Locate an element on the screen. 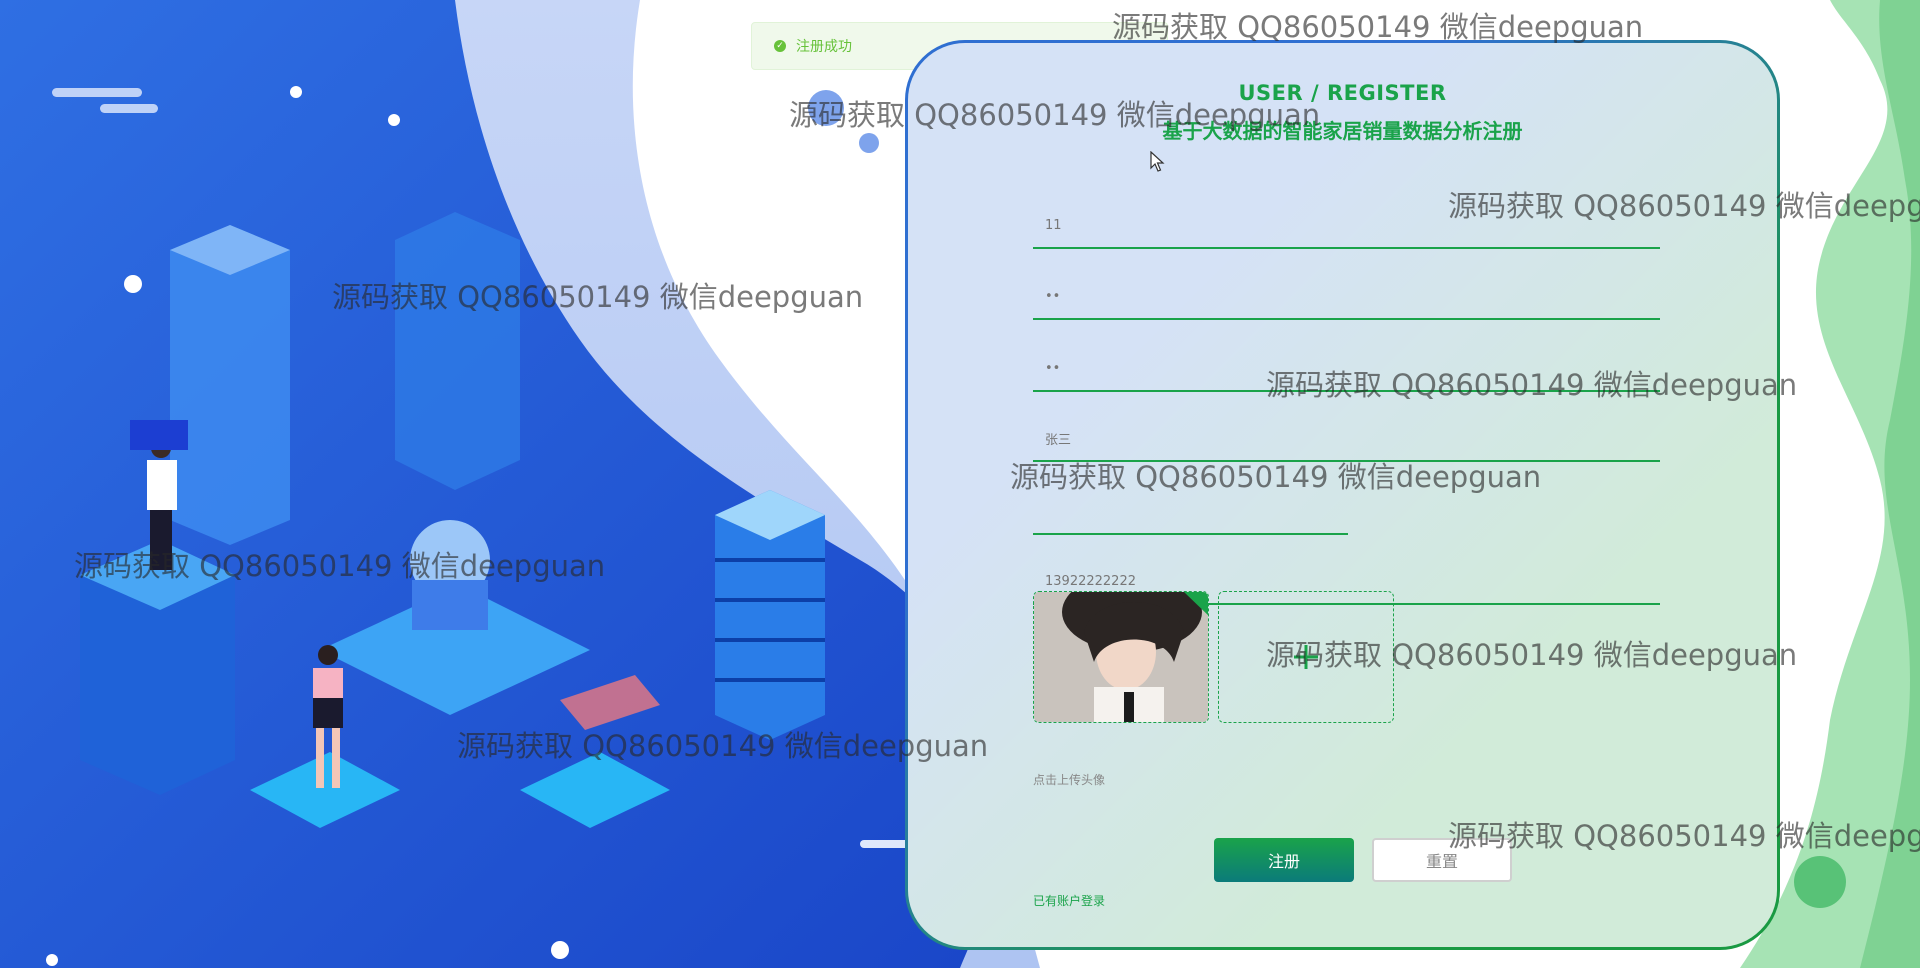  avatar-thumbnail is located at coordinates (1121, 657).